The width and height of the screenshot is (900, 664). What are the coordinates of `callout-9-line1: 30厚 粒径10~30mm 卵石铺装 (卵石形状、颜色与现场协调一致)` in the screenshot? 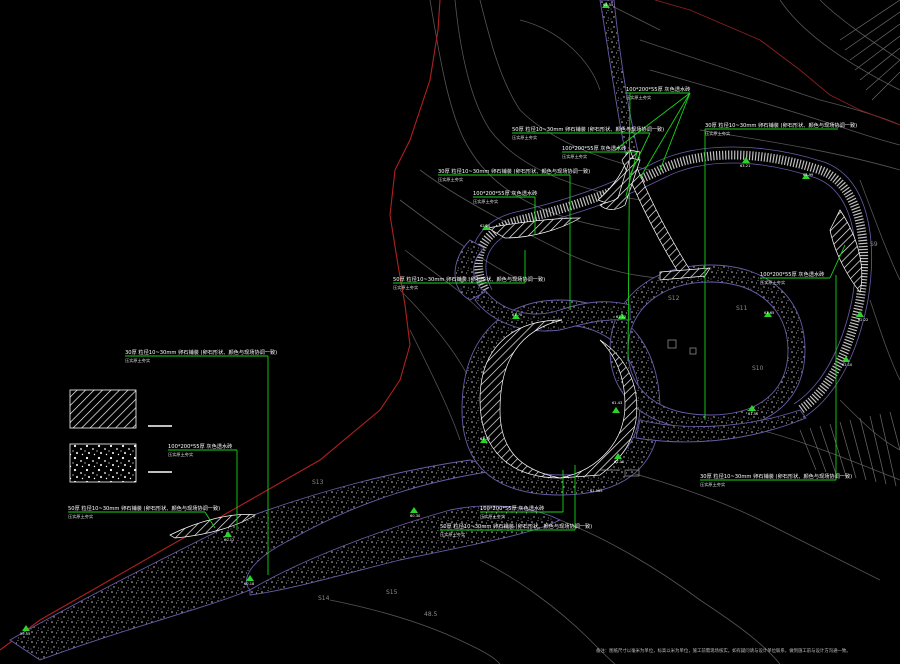 It's located at (201, 352).